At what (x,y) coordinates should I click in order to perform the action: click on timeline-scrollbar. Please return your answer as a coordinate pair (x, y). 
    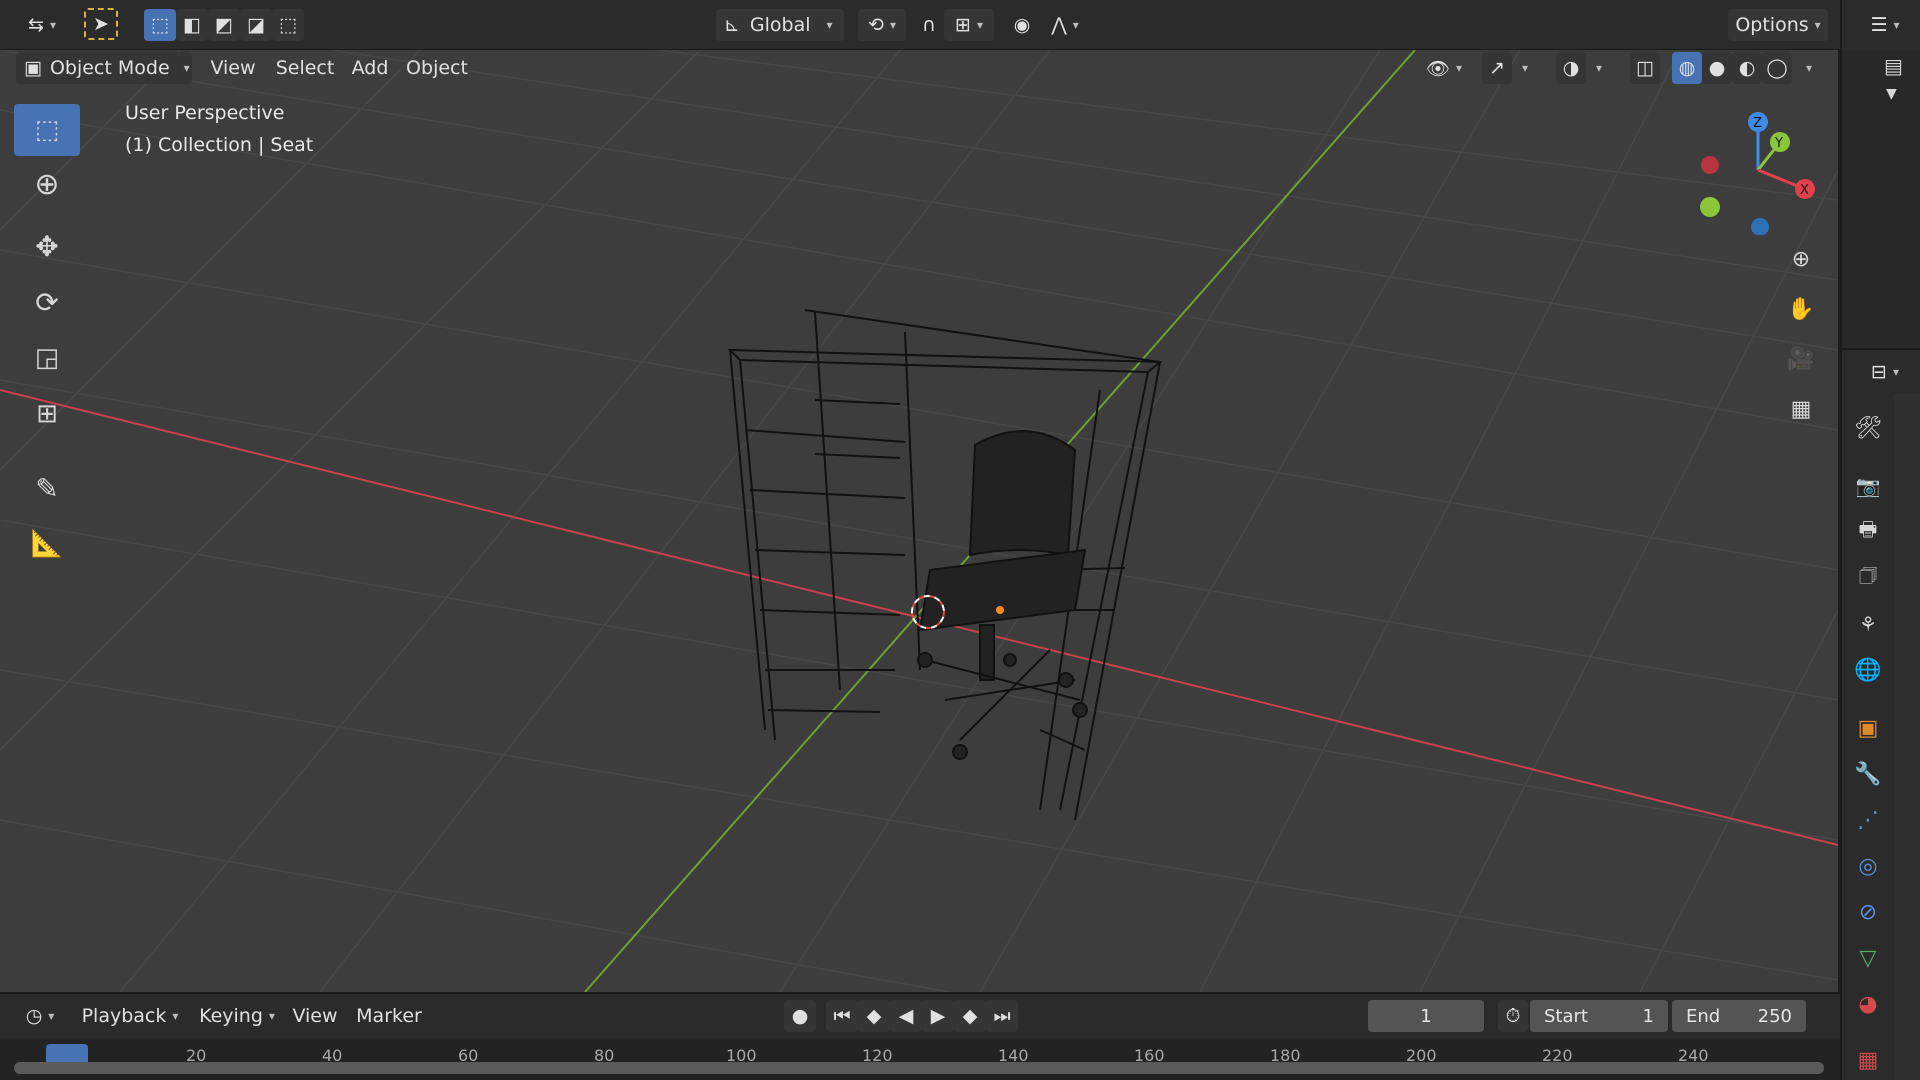
    Looking at the image, I should click on (919, 1068).